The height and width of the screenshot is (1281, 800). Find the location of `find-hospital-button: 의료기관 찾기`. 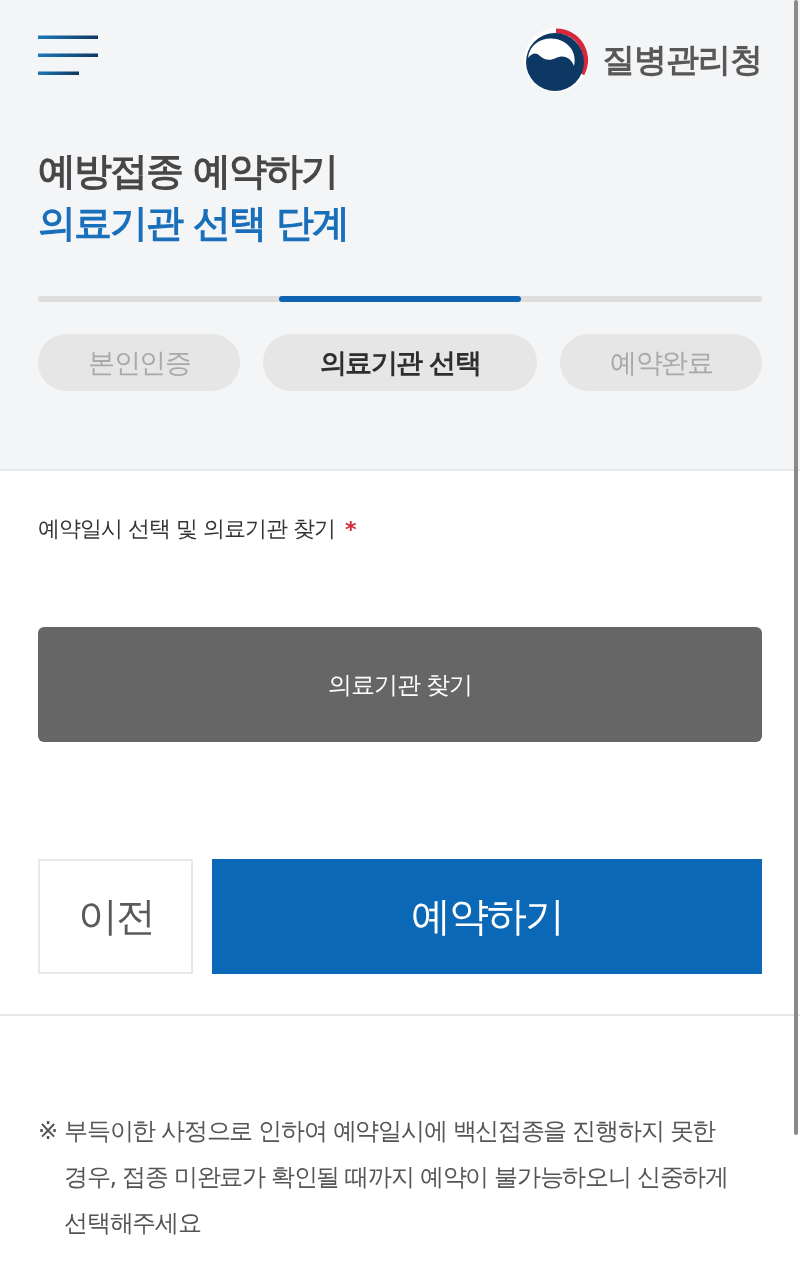

find-hospital-button: 의료기관 찾기 is located at coordinates (400, 684).